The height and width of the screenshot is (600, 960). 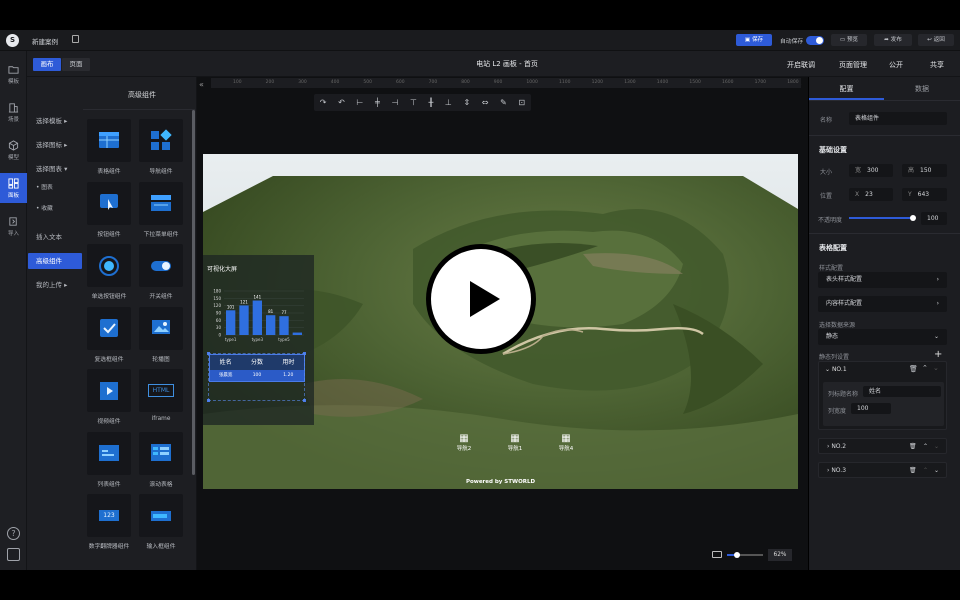 What do you see at coordinates (13, 150) in the screenshot?
I see `rail-item-model: 模型` at bounding box center [13, 150].